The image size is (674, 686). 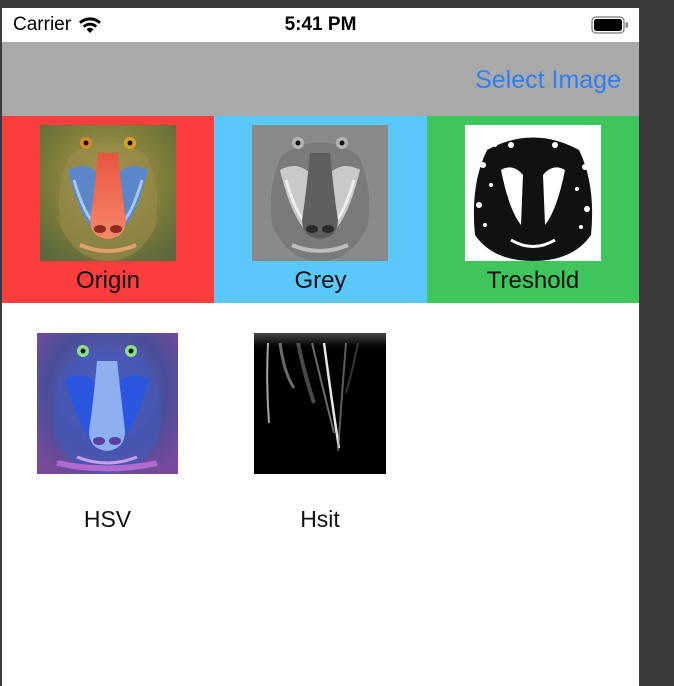 I want to click on mandrill-color-image, so click(x=108, y=193).